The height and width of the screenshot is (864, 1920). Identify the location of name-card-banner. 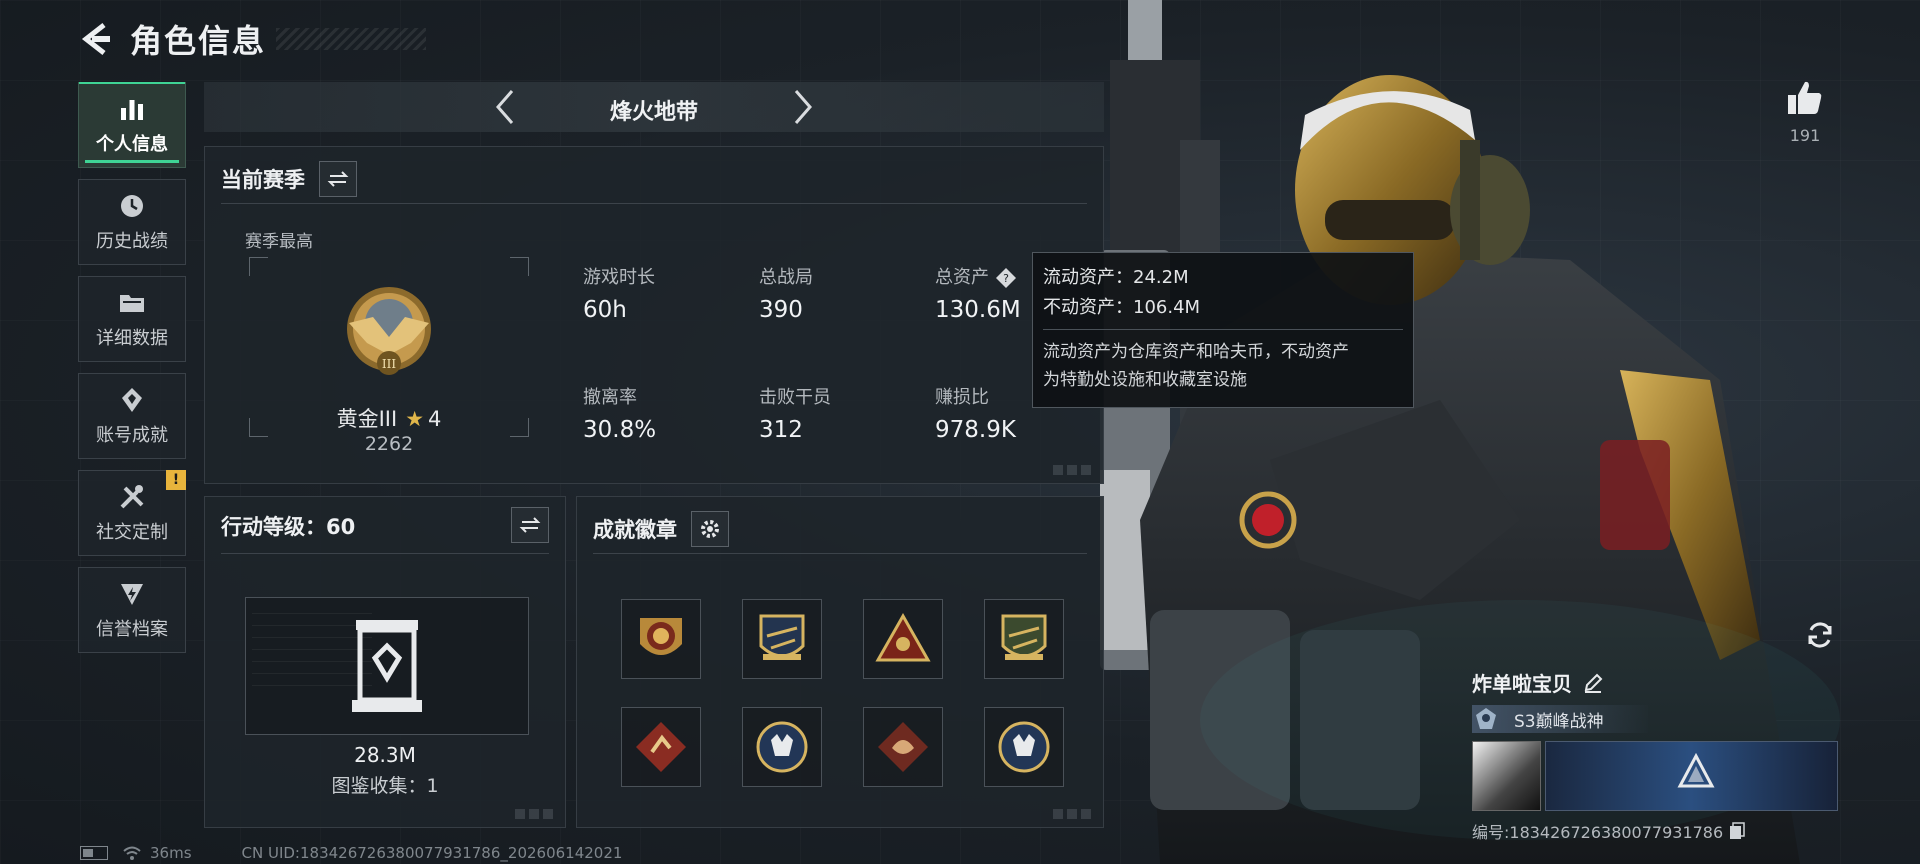
(1691, 776).